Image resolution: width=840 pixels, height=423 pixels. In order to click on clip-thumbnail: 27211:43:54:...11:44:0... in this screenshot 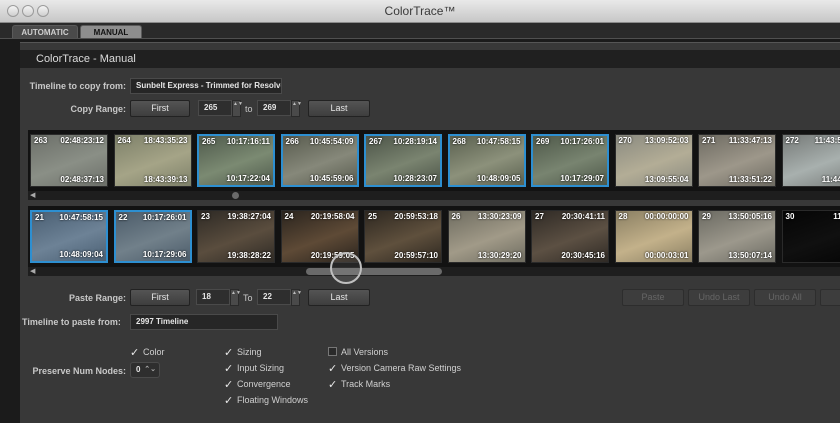, I will do `click(811, 160)`.